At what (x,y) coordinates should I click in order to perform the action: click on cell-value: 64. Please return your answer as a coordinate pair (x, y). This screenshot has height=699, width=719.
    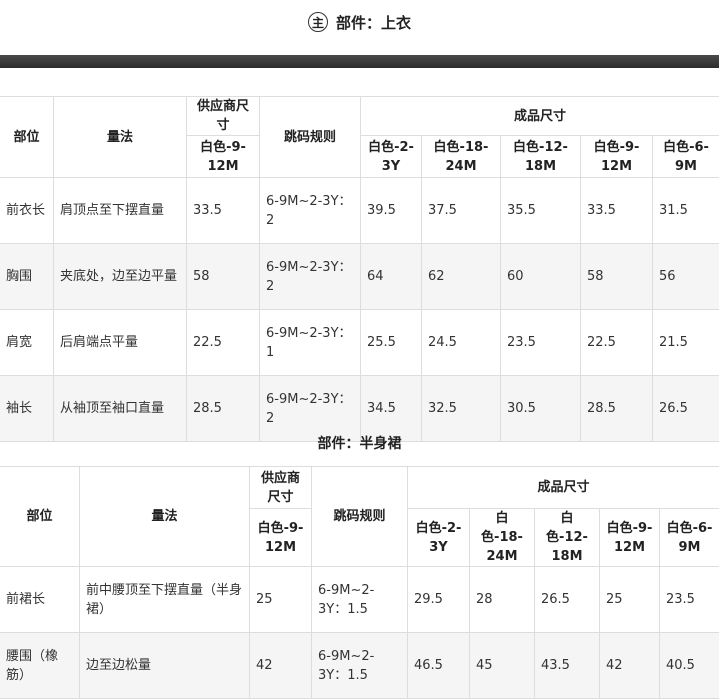
    Looking at the image, I should click on (391, 277).